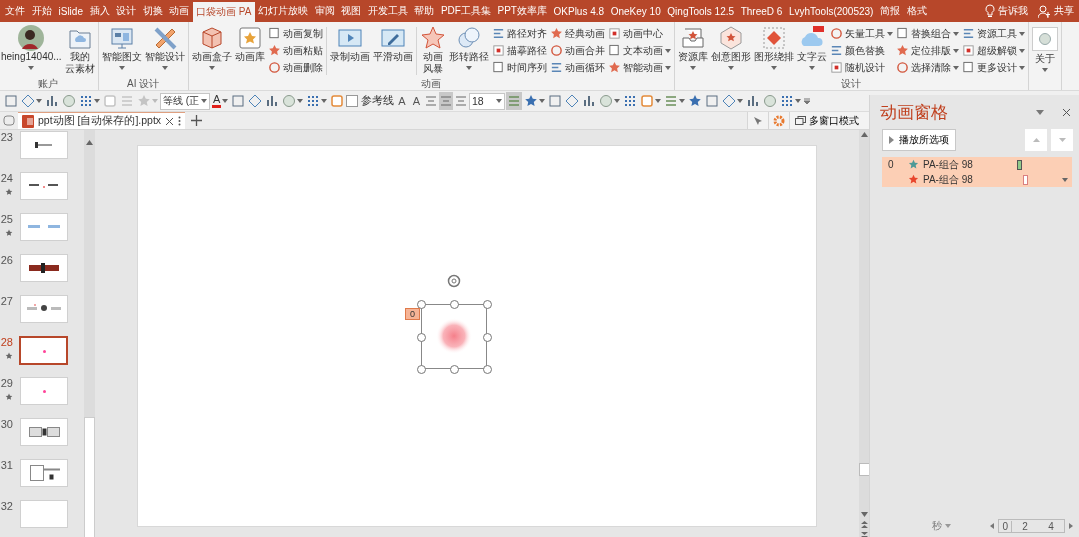 This screenshot has width=1079, height=537. I want to click on ribbon-button: 矢量工具, so click(861, 33).